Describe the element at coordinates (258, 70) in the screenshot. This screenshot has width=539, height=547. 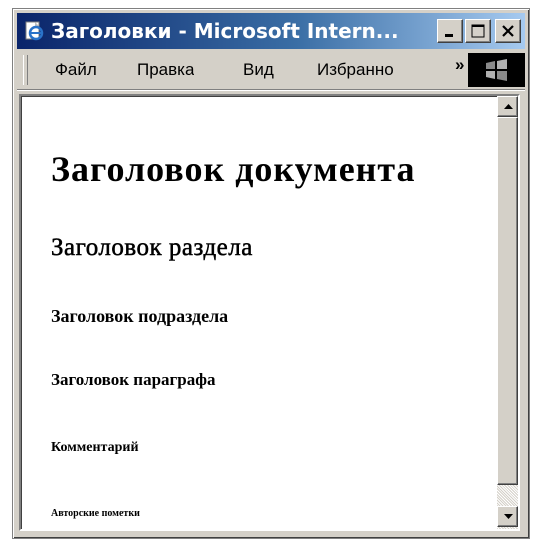
I see `menu-item-view: Вид` at that location.